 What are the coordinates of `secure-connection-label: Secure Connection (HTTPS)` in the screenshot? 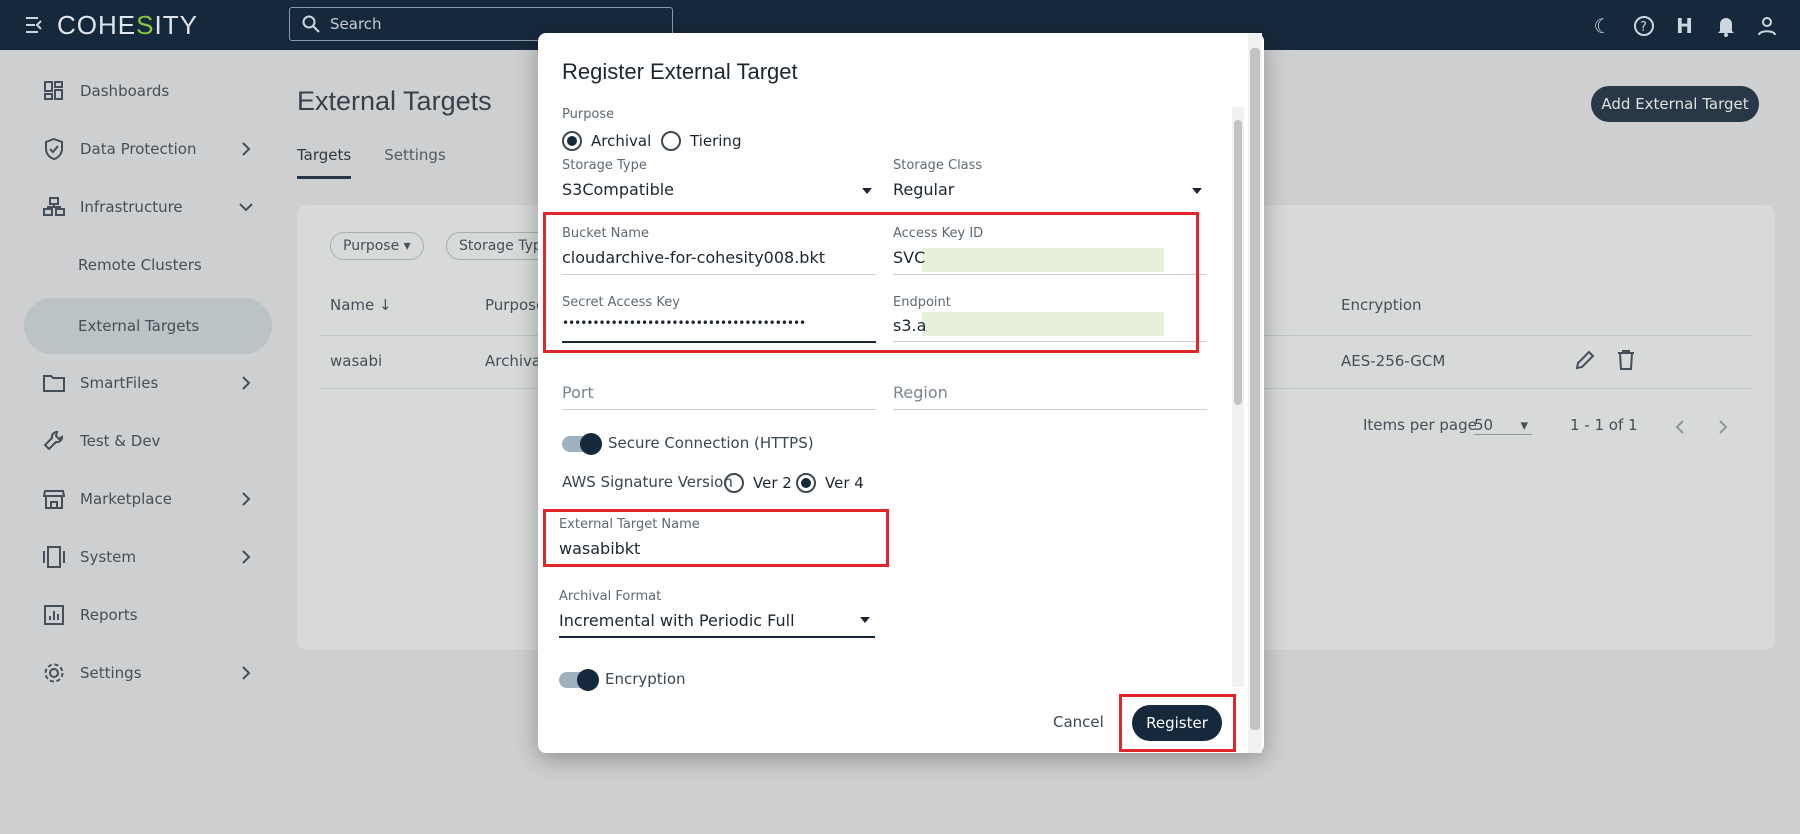 It's located at (711, 443).